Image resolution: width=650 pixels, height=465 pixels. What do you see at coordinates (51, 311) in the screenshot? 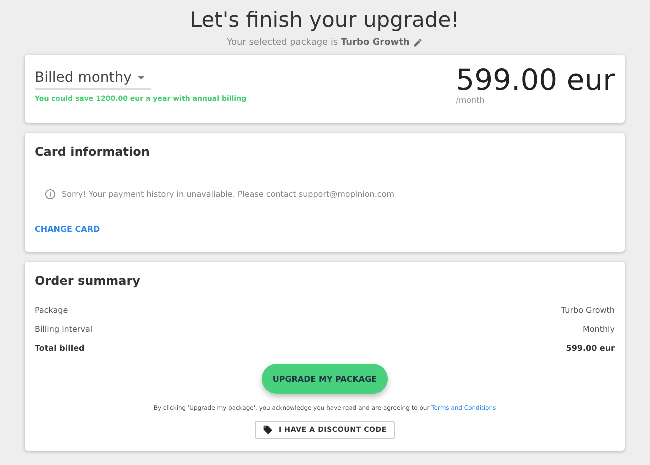
I see `row-label: Package` at bounding box center [51, 311].